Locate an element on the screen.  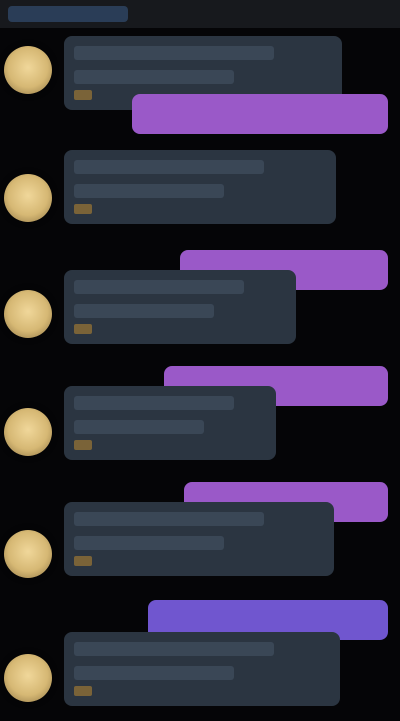
outgoing-message is located at coordinates (260, 114).